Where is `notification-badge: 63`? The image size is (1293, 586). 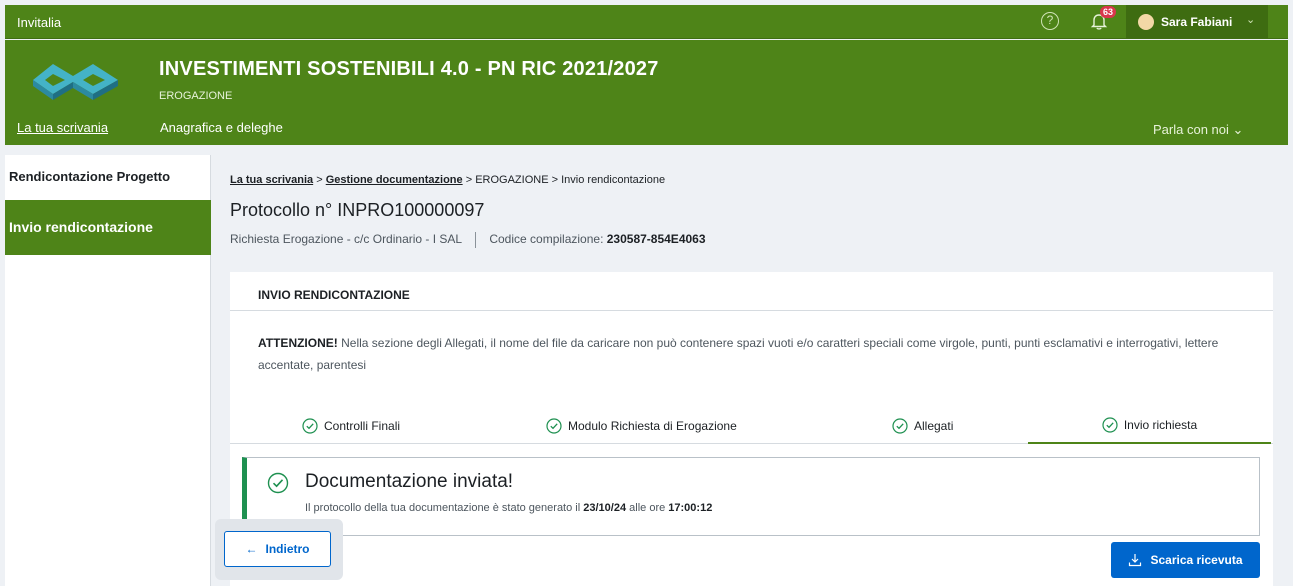 notification-badge: 63 is located at coordinates (1108, 12).